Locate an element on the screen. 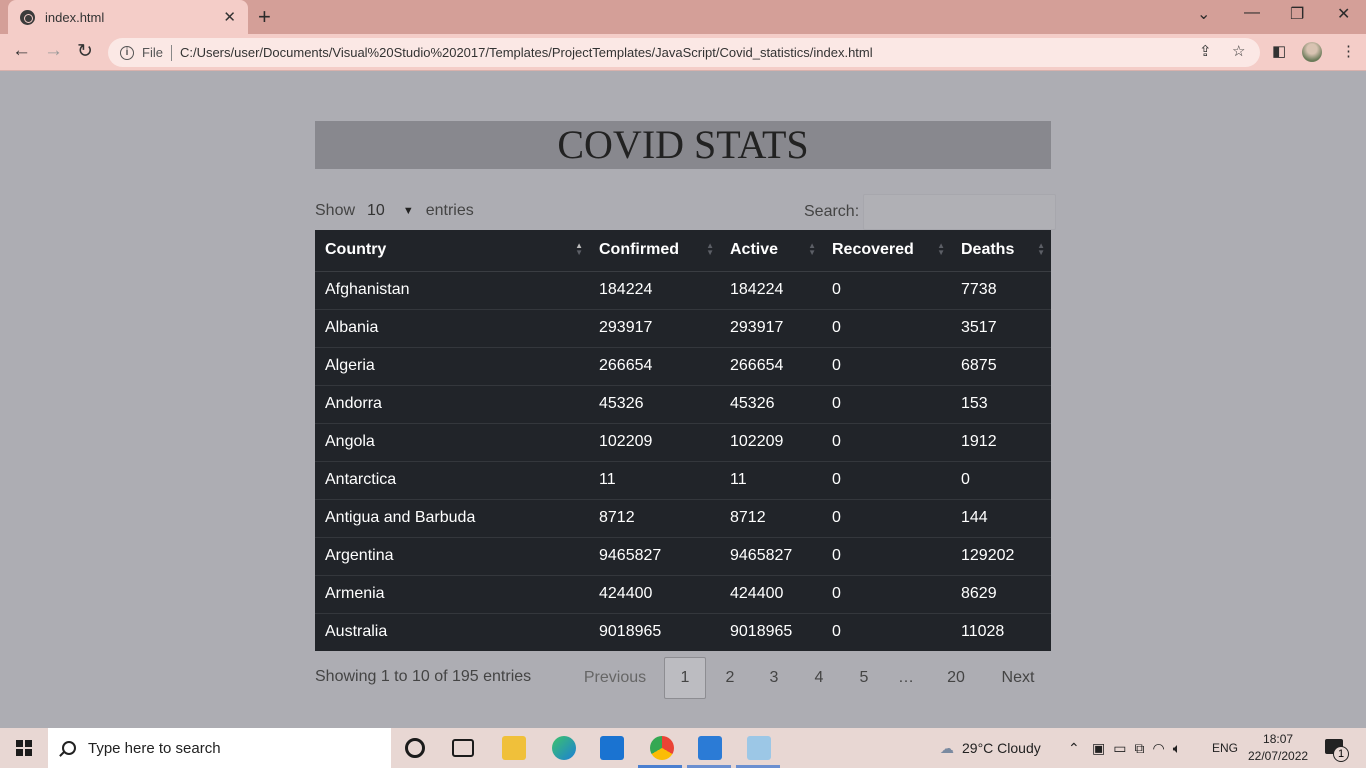 The image size is (1366, 768). cloud-icon: ☁ is located at coordinates (947, 747).